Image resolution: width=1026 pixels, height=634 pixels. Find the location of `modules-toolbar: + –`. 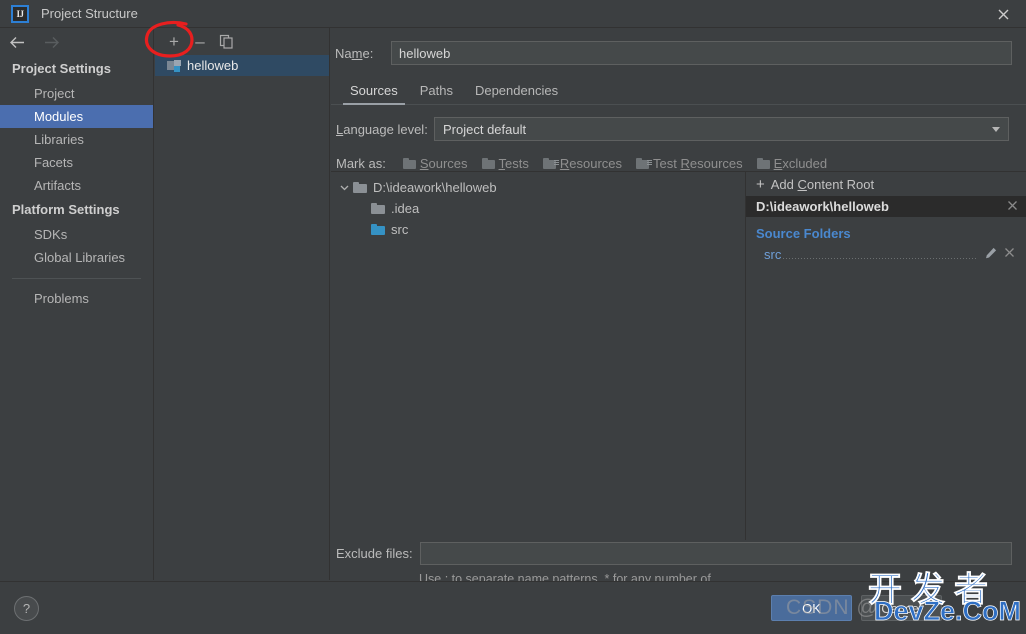

modules-toolbar: + – is located at coordinates (242, 41).